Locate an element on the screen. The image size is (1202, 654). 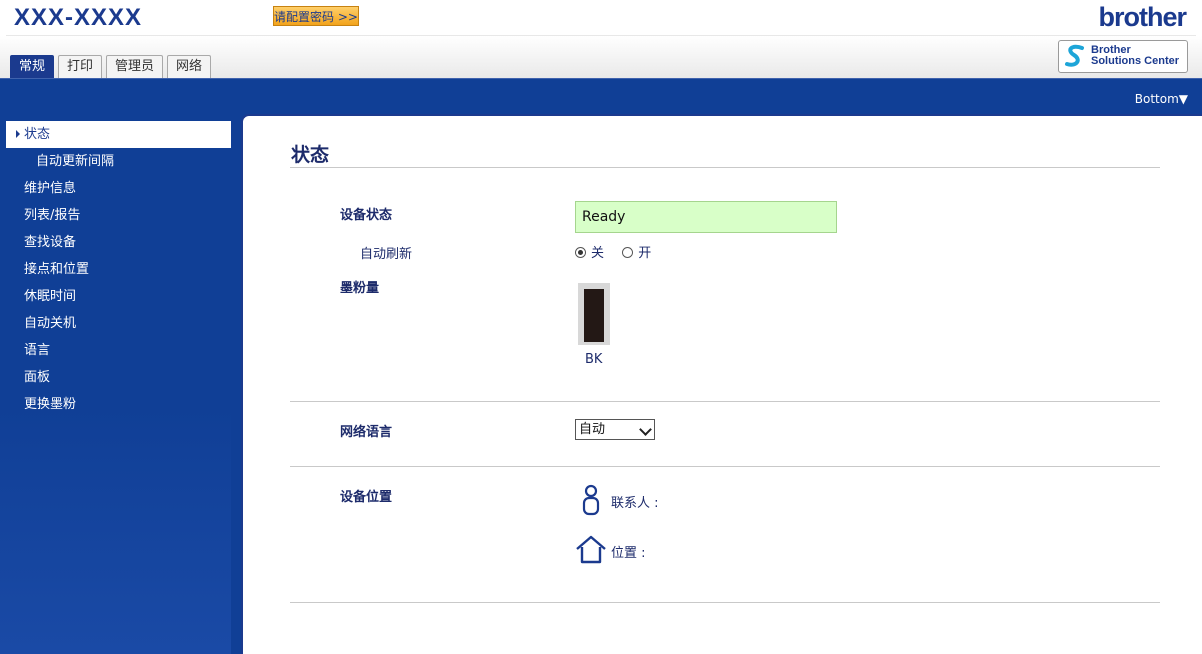
bottom-link: Bottom▼ is located at coordinates (1161, 99).